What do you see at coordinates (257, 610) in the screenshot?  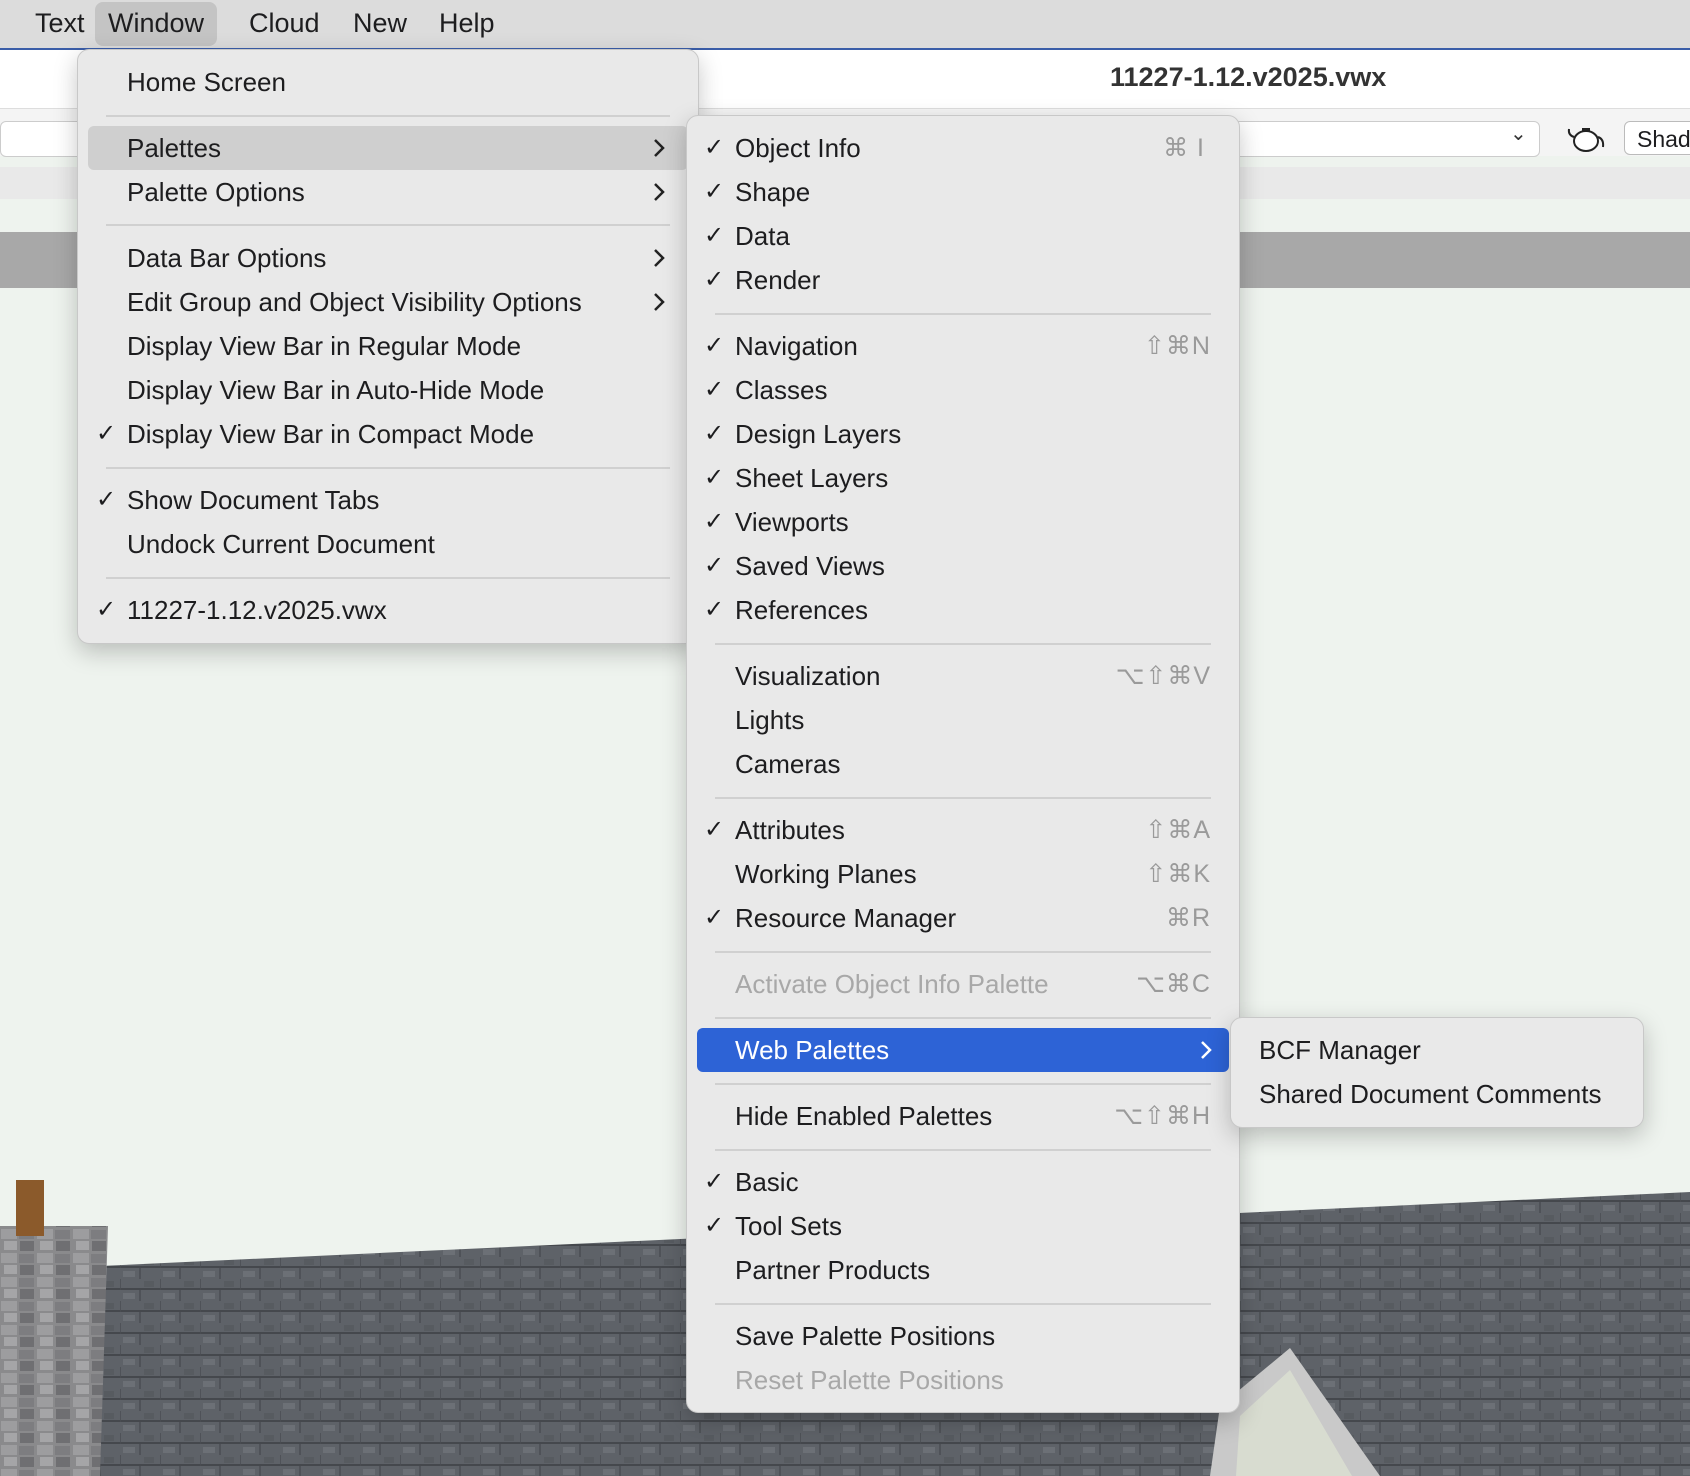 I see `menu-item-label: 11227-1.12.v2025.vwx` at bounding box center [257, 610].